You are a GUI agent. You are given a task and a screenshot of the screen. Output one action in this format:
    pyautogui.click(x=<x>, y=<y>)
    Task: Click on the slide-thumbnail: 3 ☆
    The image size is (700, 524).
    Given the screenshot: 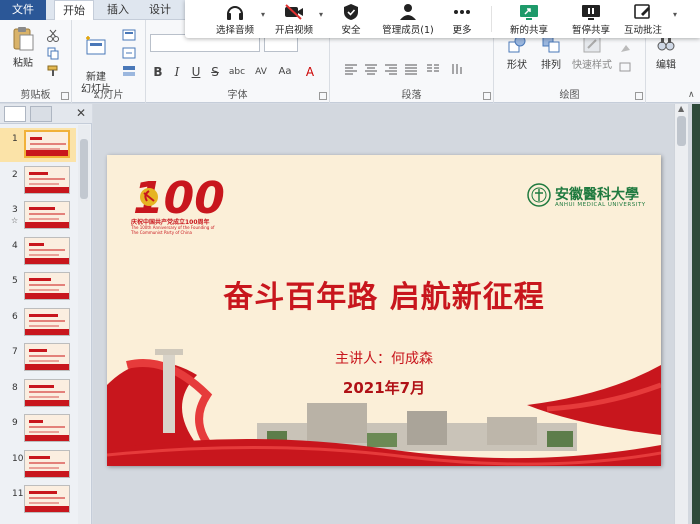 What is the action you would take?
    pyautogui.click(x=38, y=216)
    